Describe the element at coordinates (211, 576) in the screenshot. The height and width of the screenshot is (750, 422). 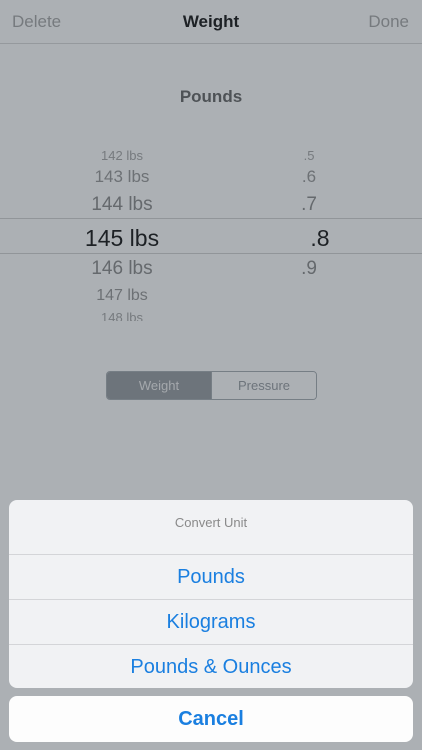
I see `convert-pounds-button: Pounds` at that location.